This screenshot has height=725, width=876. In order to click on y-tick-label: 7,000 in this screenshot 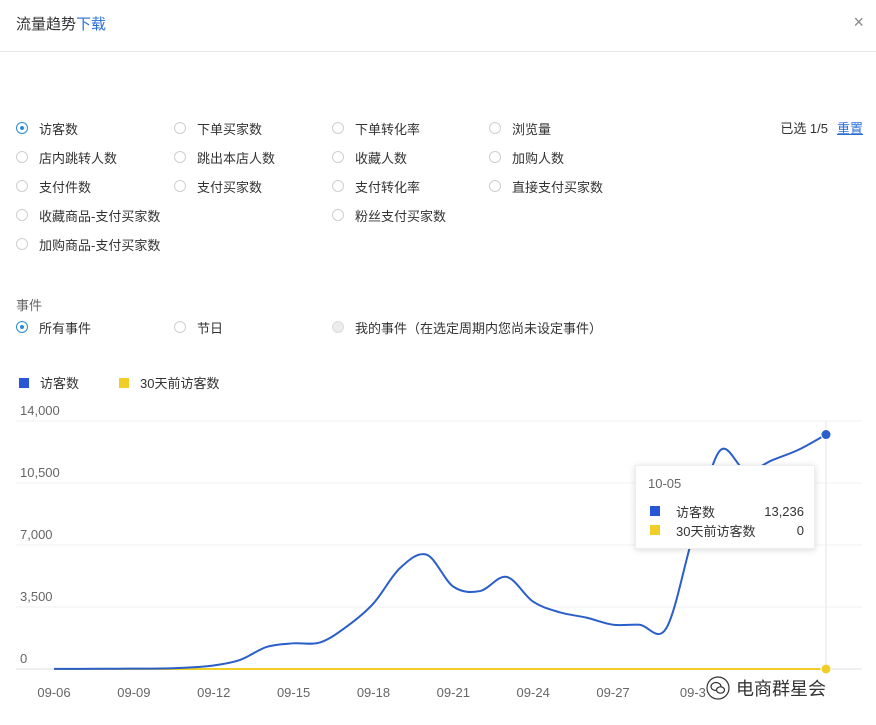, I will do `click(36, 534)`.